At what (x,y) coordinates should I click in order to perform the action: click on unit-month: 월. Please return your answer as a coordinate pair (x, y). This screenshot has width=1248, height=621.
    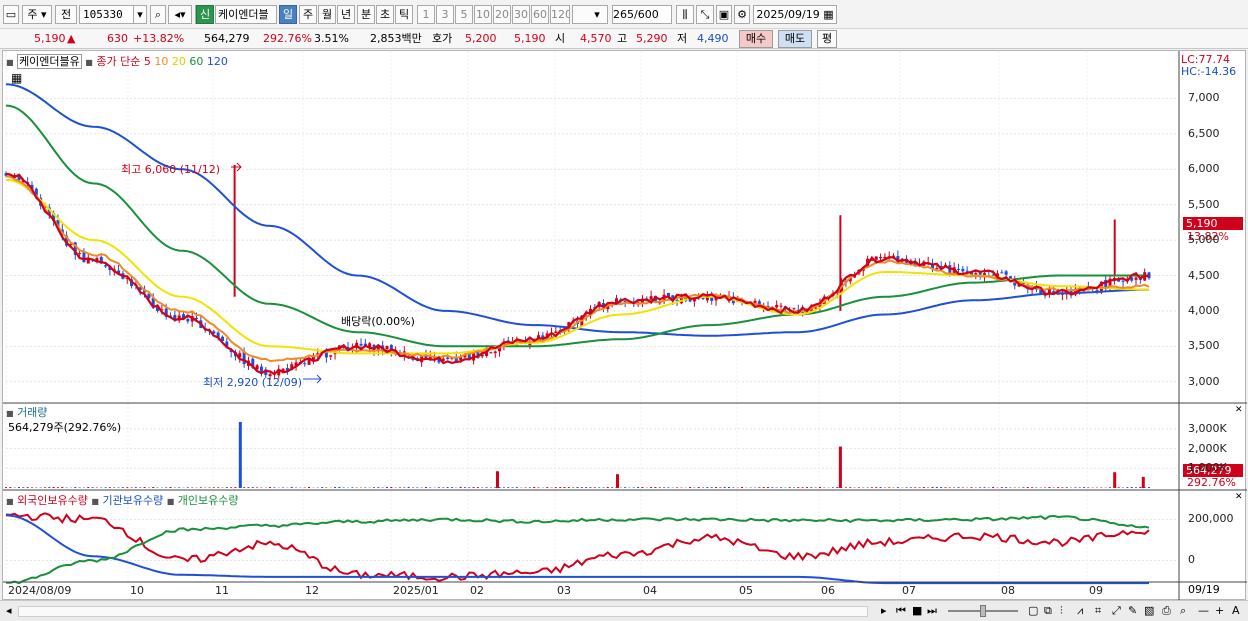
    Looking at the image, I should click on (327, 14).